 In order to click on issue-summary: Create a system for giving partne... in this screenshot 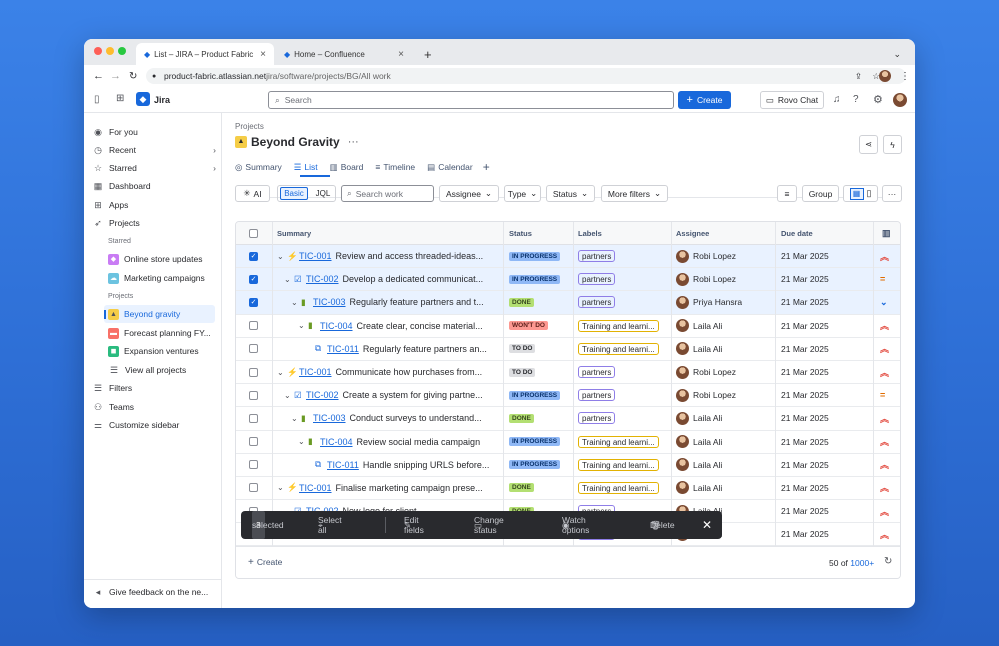, I will do `click(413, 395)`.